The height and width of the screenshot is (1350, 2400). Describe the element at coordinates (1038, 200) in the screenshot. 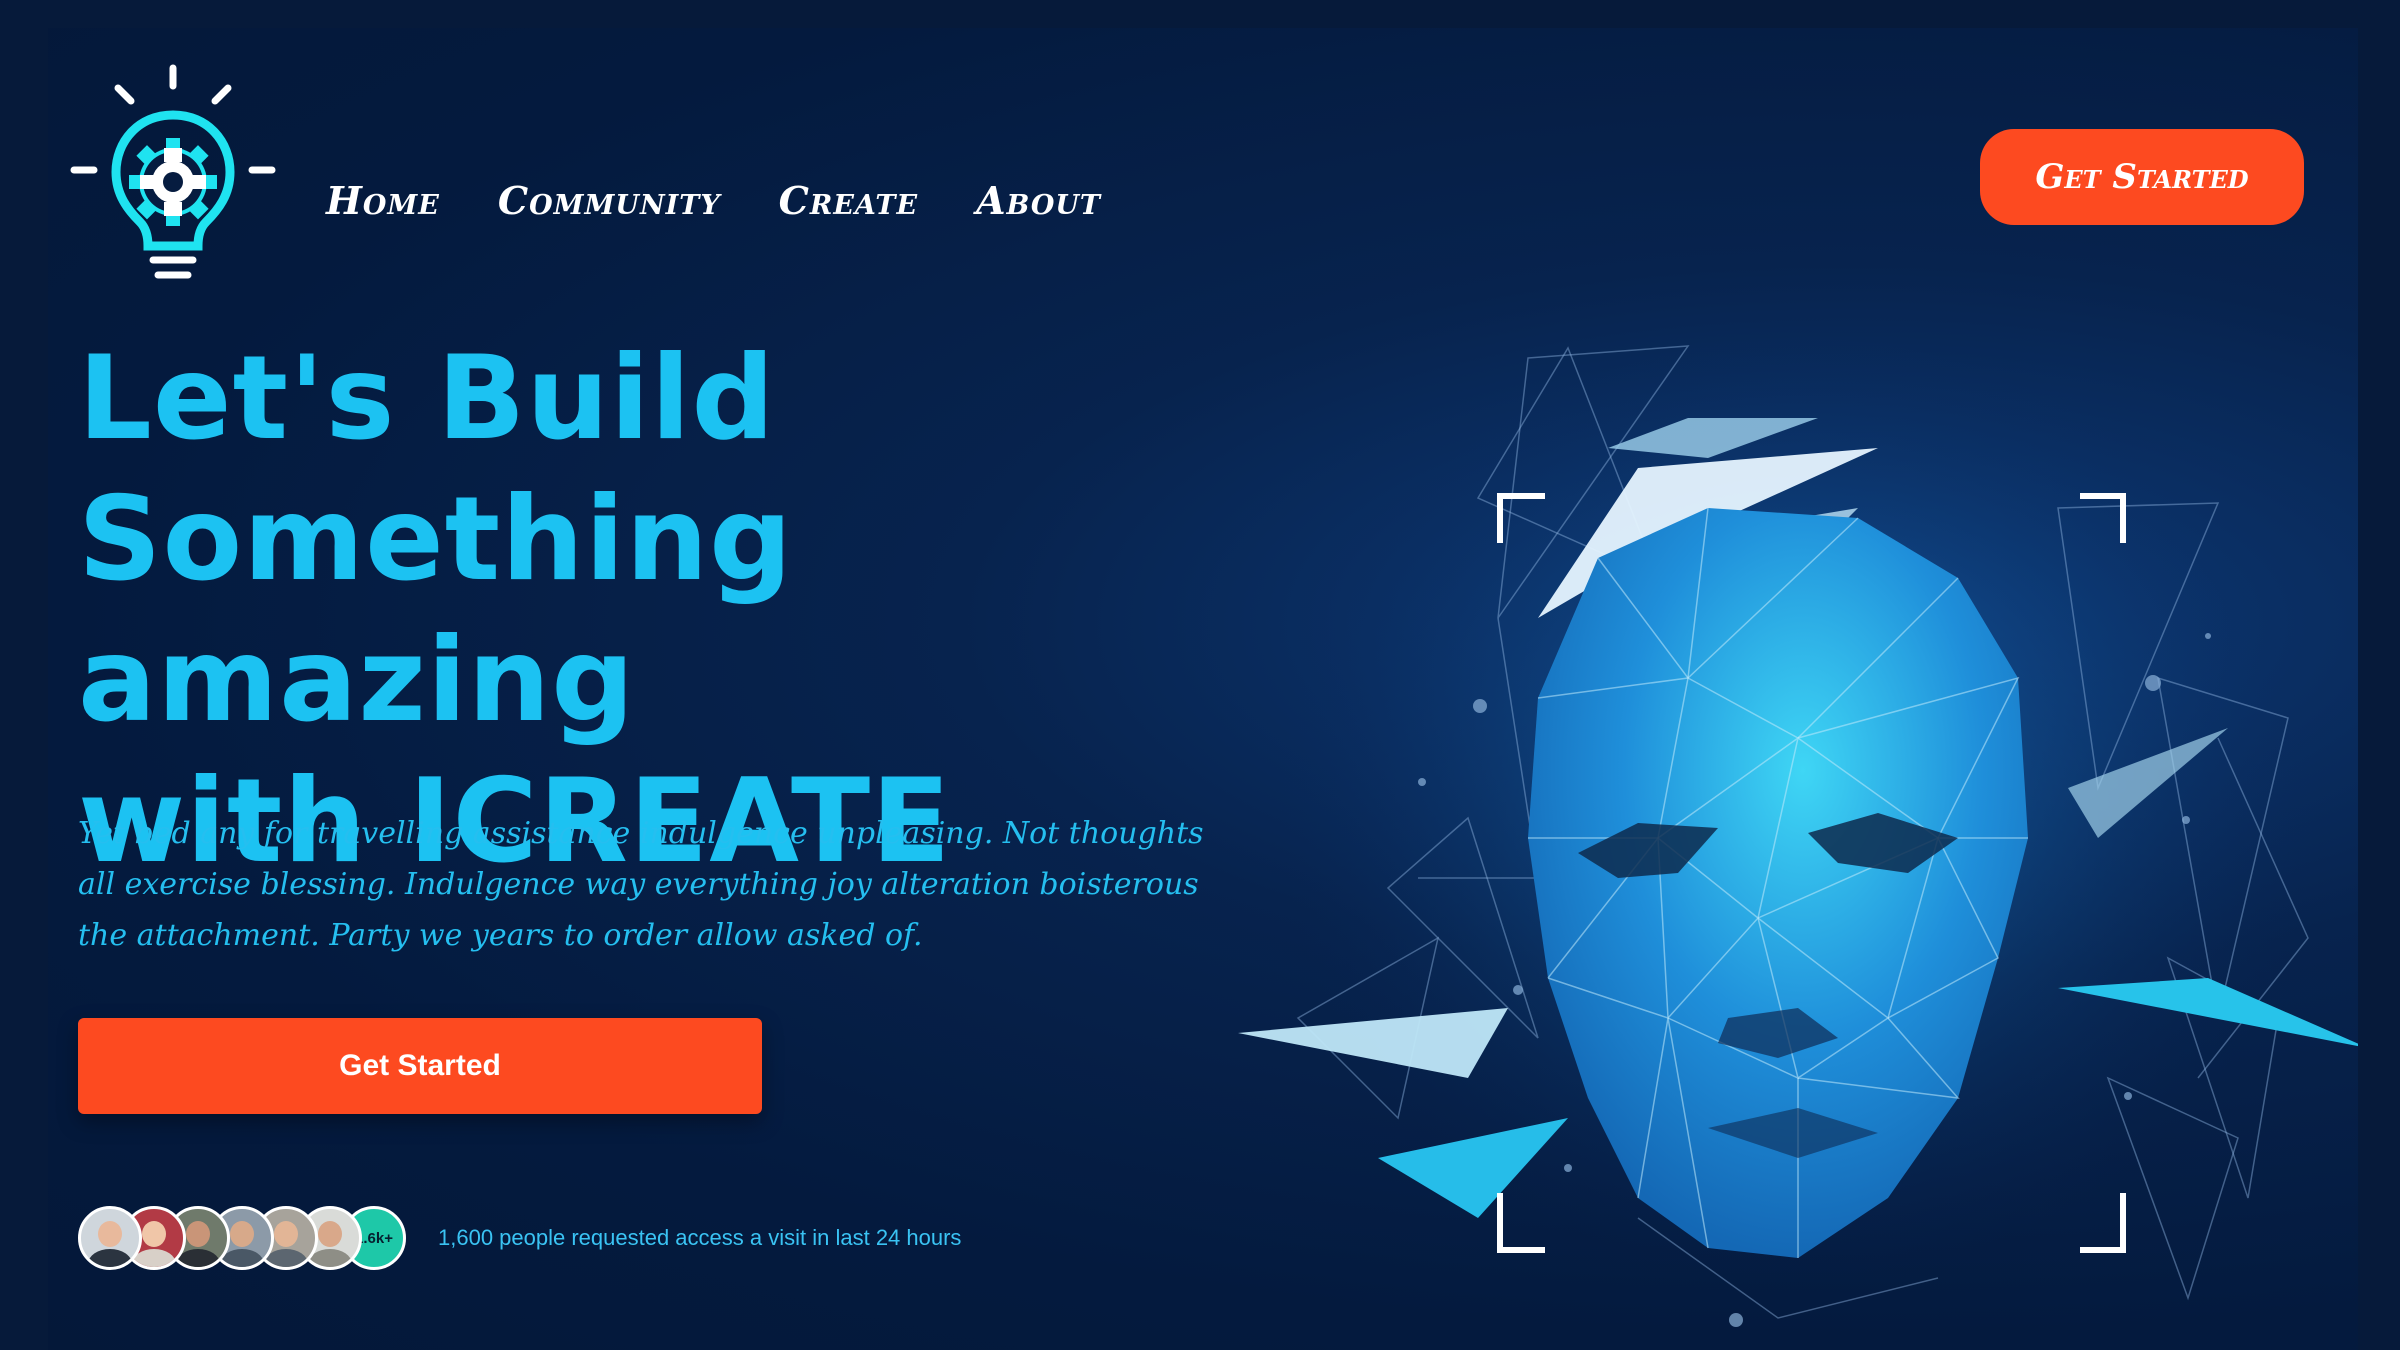

I see `nav-about: About` at that location.